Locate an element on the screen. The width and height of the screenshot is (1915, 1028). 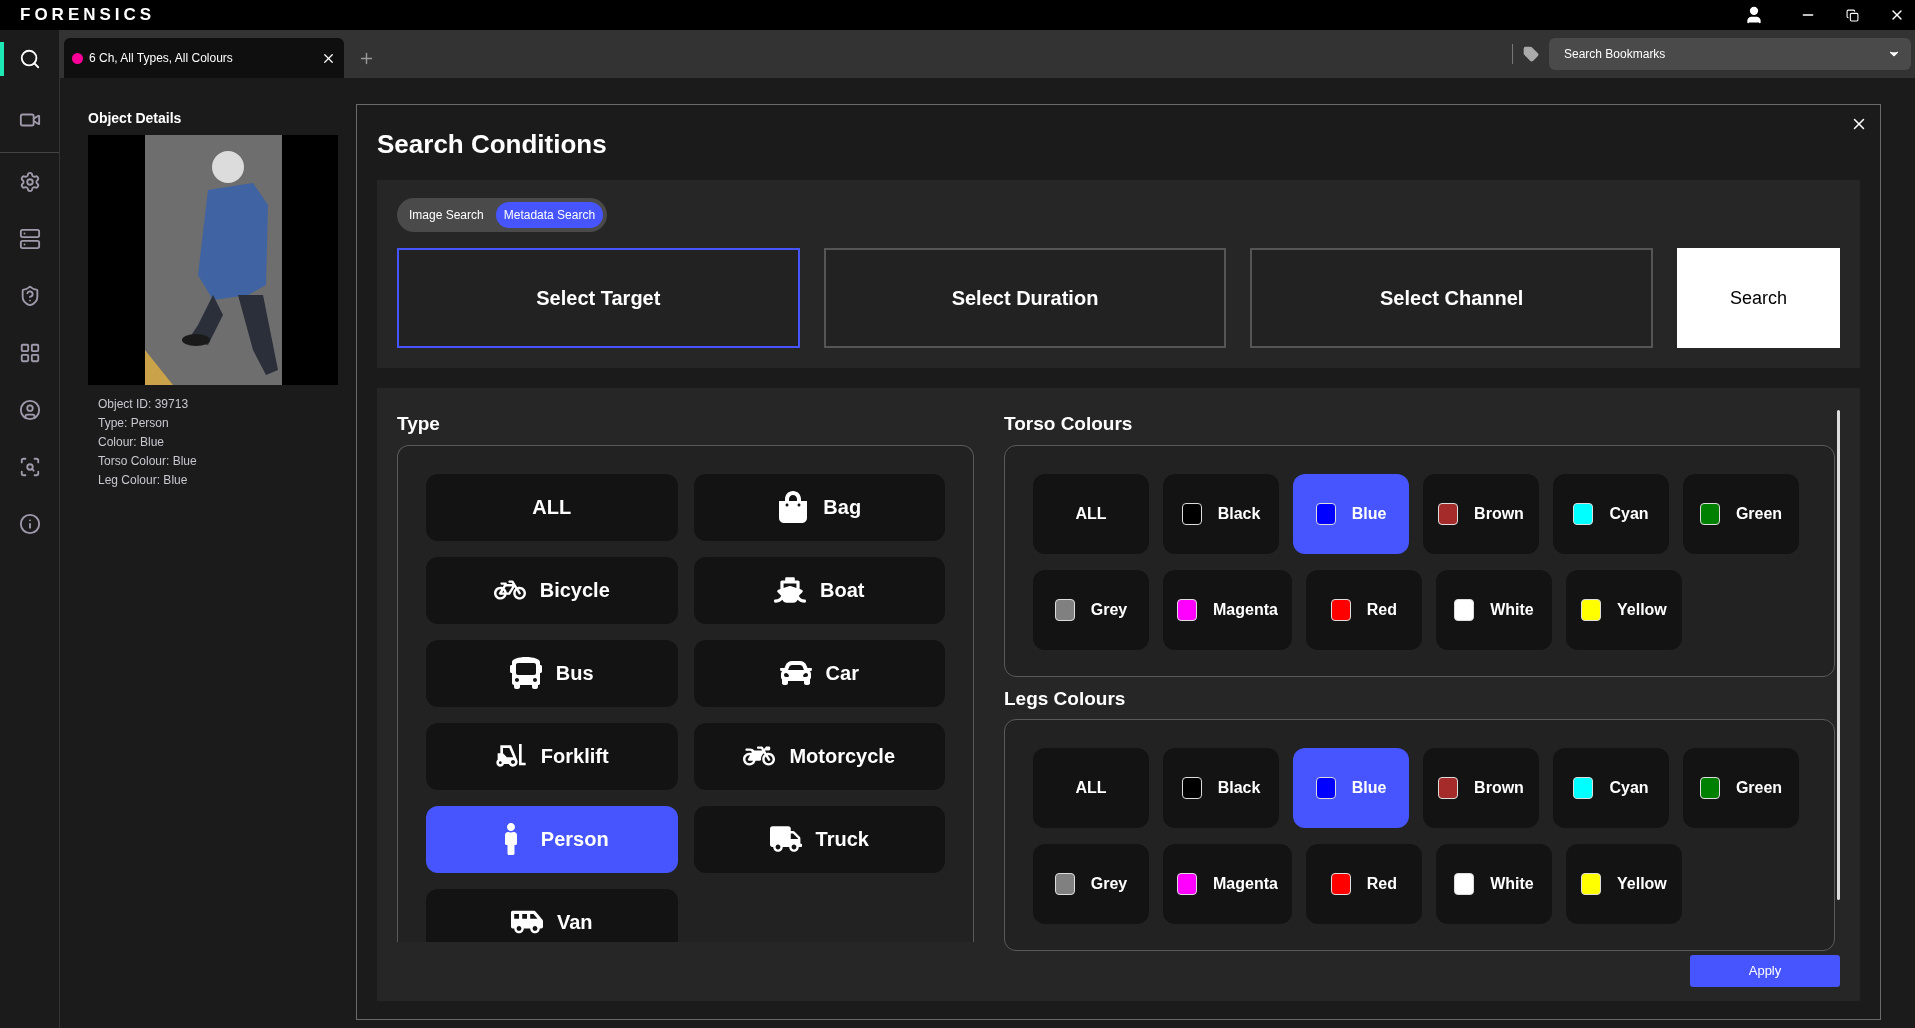
bus-icon is located at coordinates (525, 673).